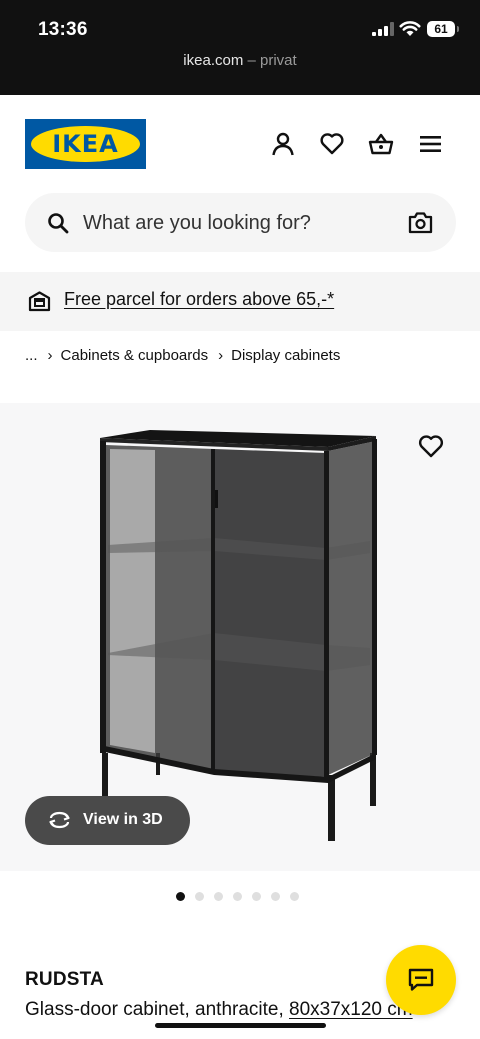 This screenshot has width=480, height=1039. I want to click on cellular-signal-icon, so click(383, 29).